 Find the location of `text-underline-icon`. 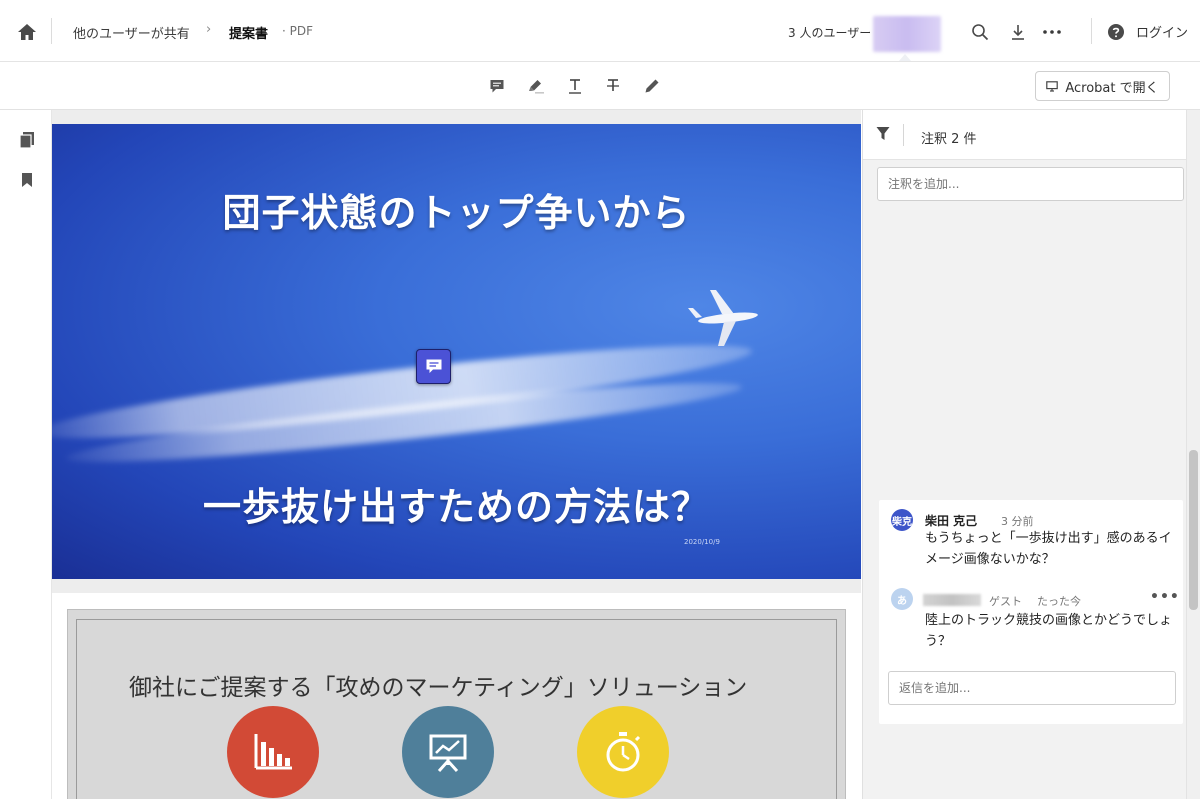

text-underline-icon is located at coordinates (575, 86).